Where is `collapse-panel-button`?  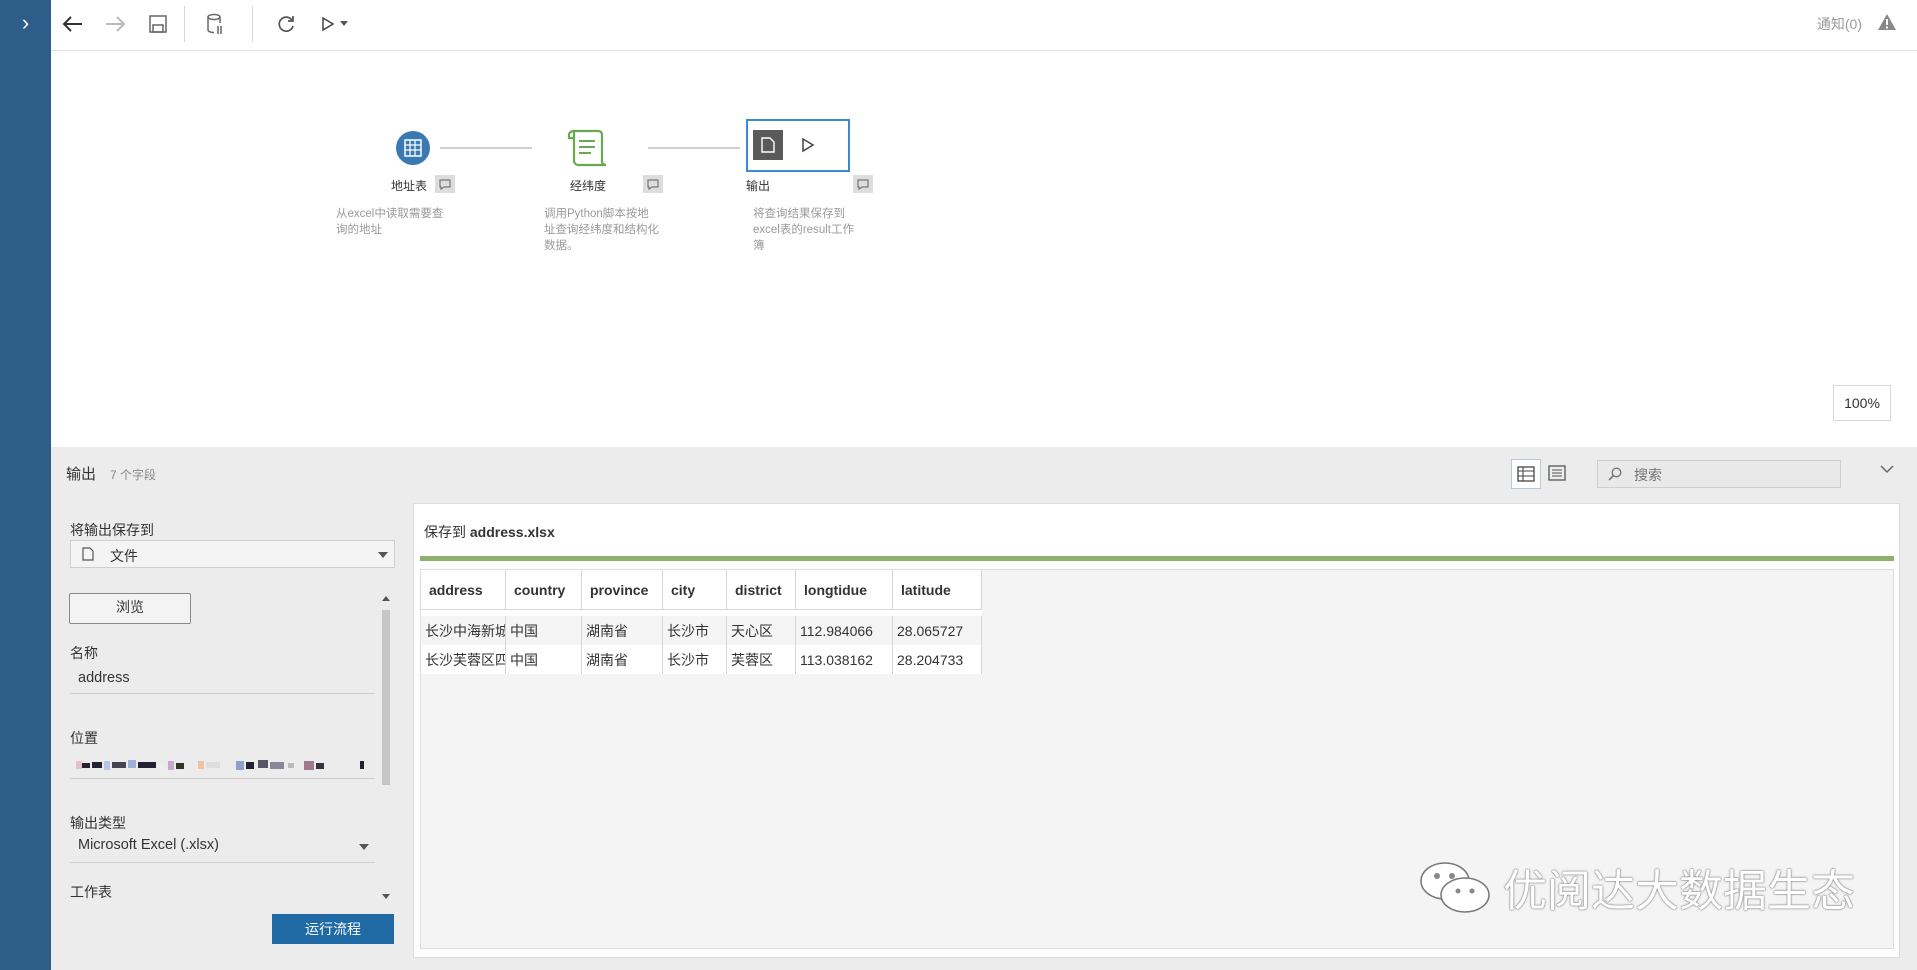 collapse-panel-button is located at coordinates (1887, 469).